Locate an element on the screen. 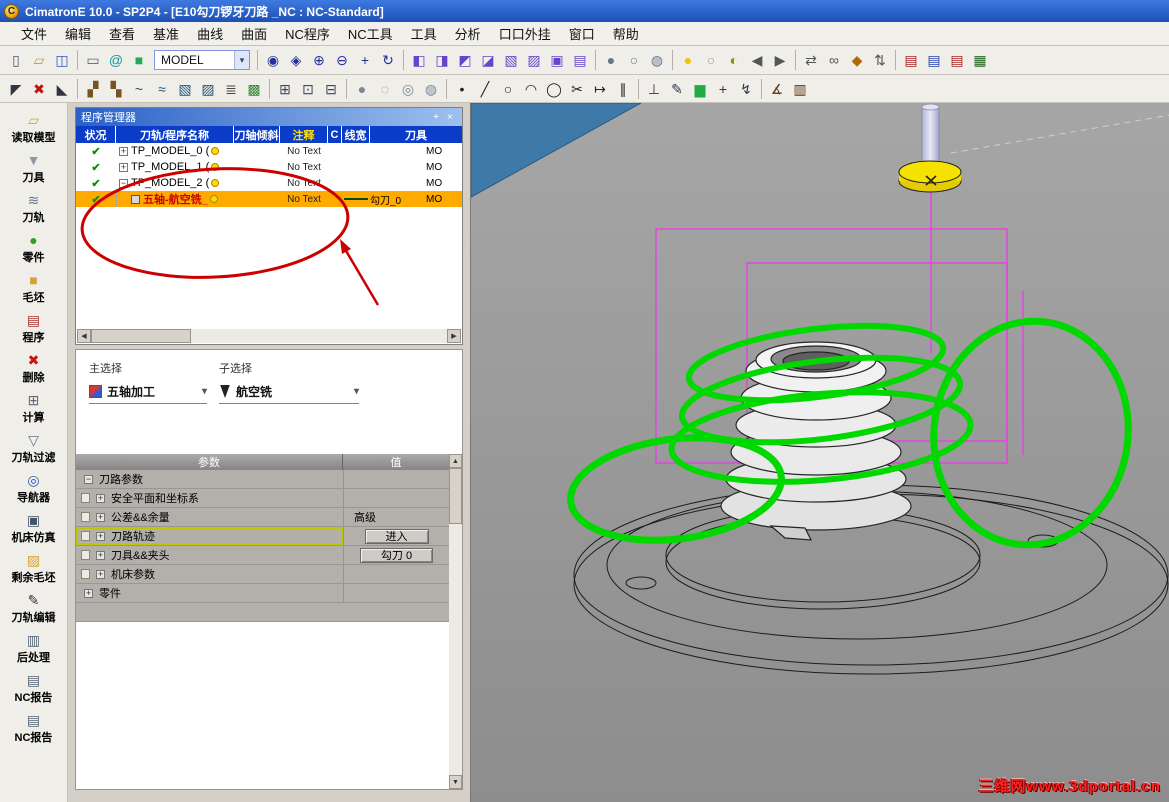 Image resolution: width=1169 pixels, height=802 pixels. circle-tool-icon: ○ is located at coordinates (508, 89).